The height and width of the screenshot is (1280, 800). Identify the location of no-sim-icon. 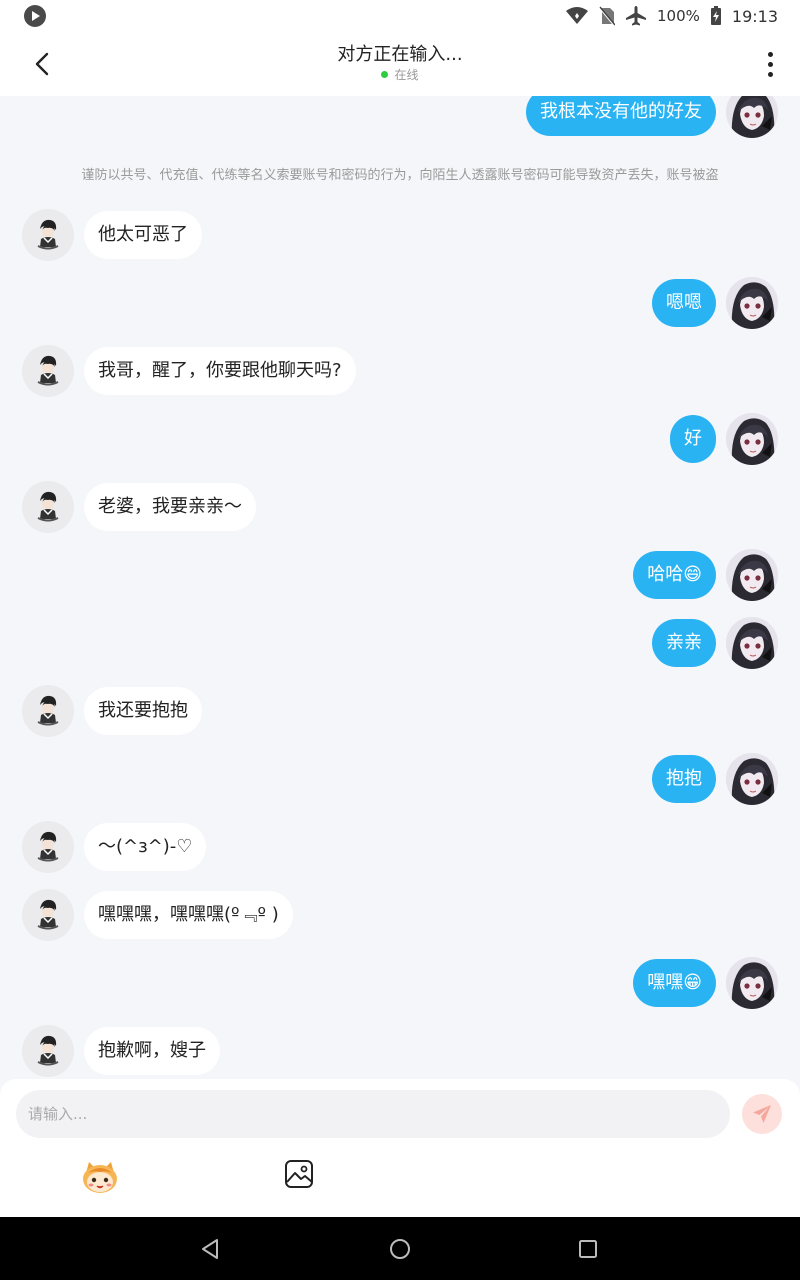
(607, 16).